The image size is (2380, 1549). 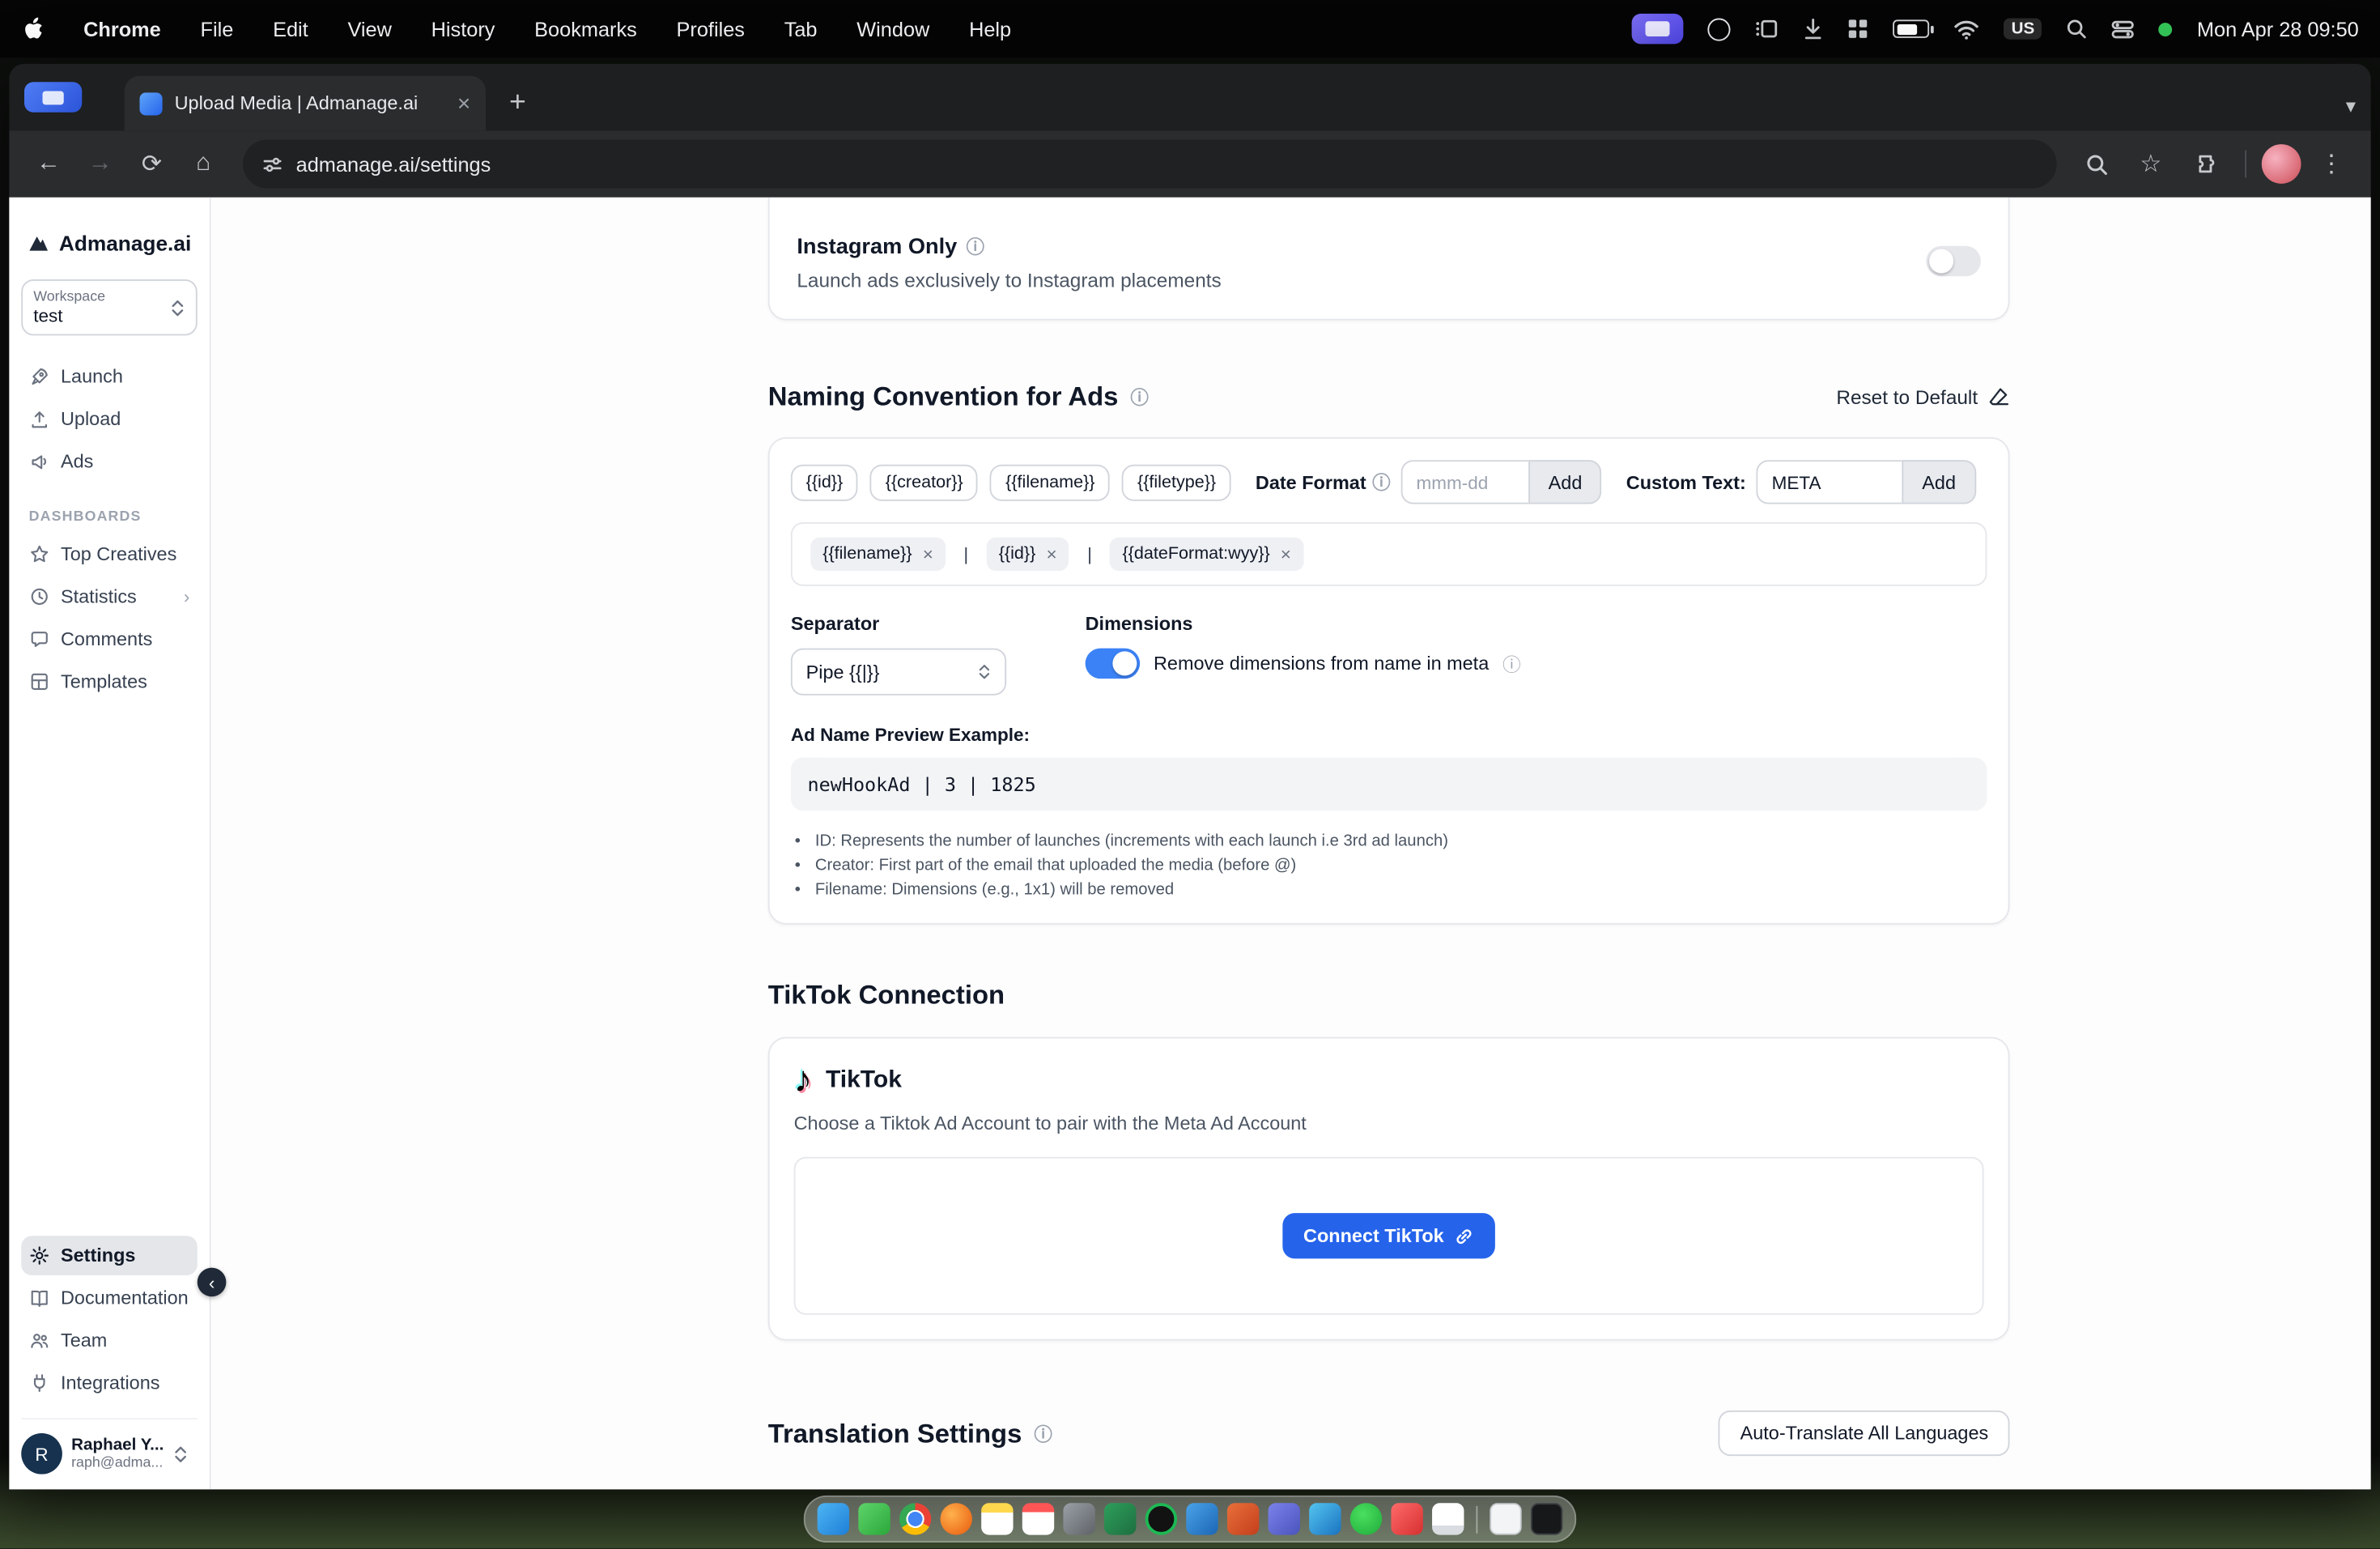 What do you see at coordinates (1565, 482) in the screenshot?
I see `date-format-add-button: Add` at bounding box center [1565, 482].